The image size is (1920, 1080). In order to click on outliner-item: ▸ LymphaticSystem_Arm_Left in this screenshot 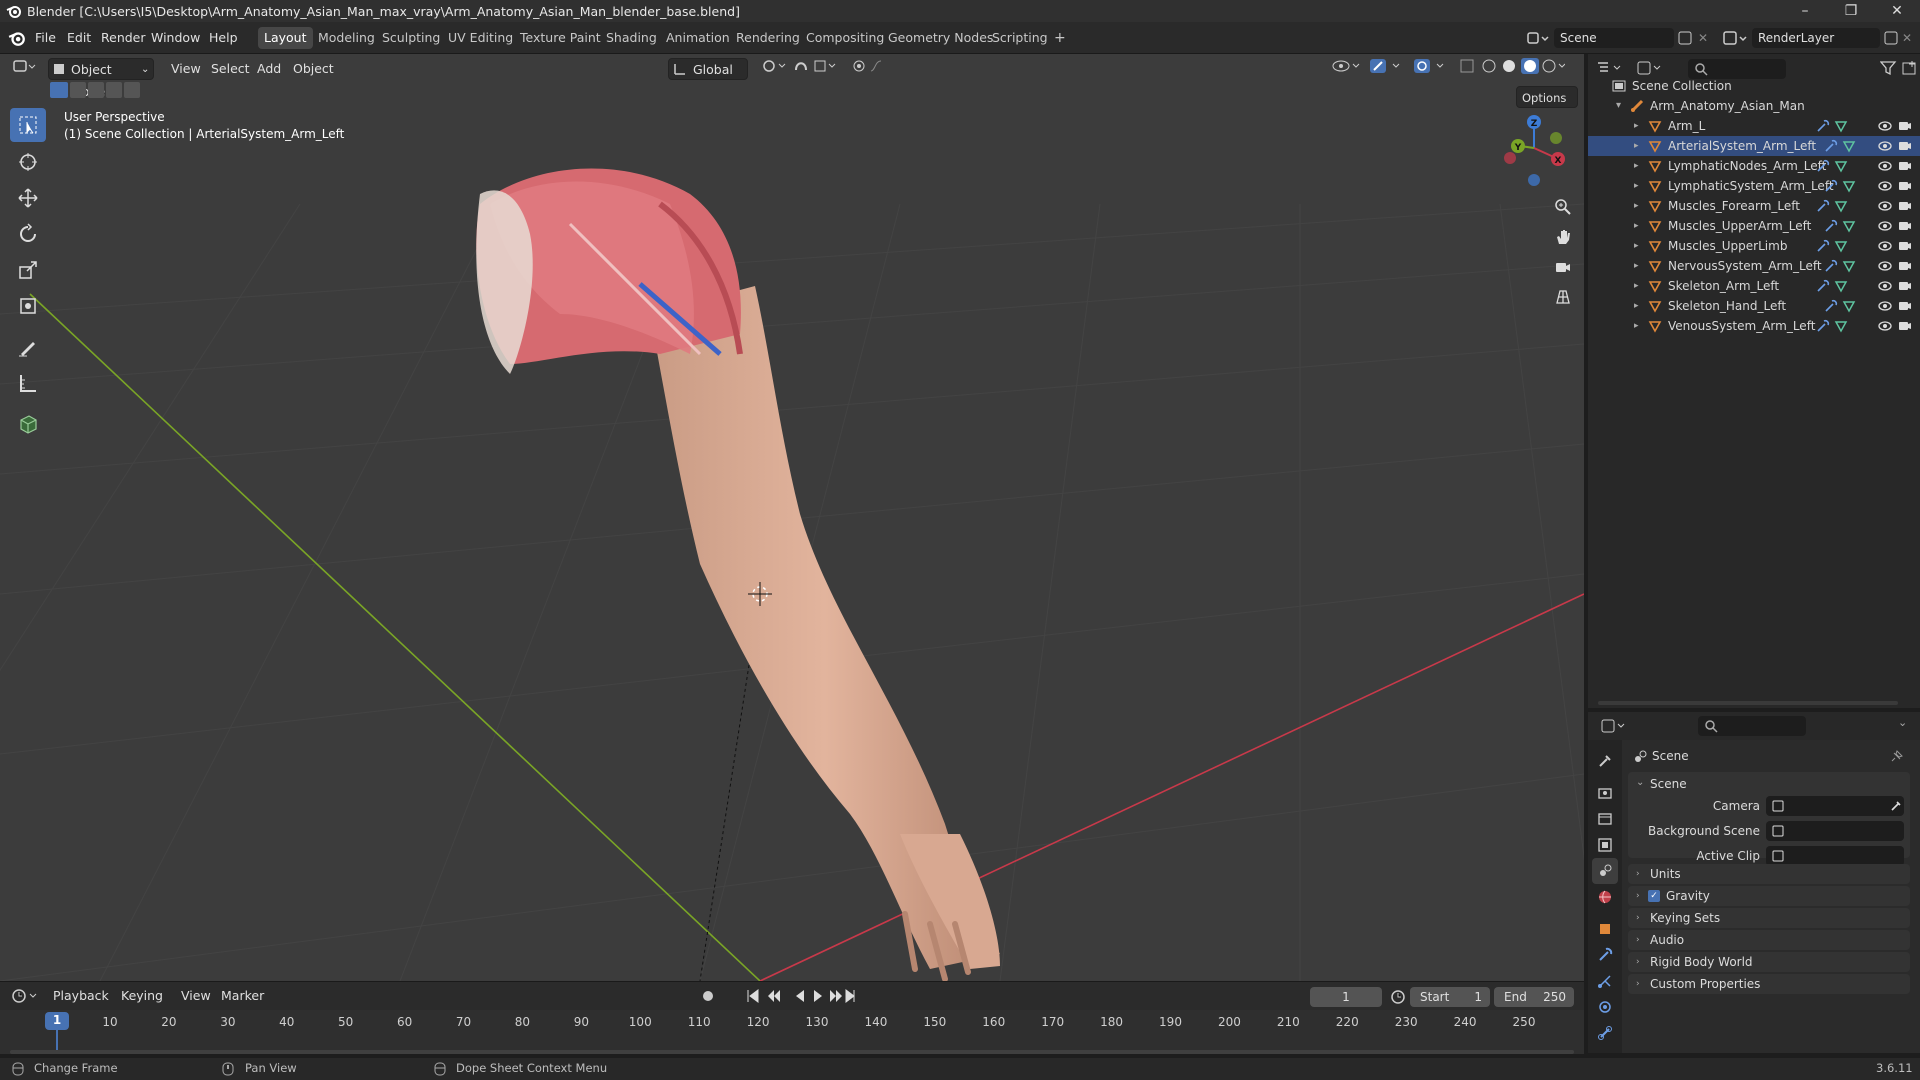, I will do `click(1754, 186)`.